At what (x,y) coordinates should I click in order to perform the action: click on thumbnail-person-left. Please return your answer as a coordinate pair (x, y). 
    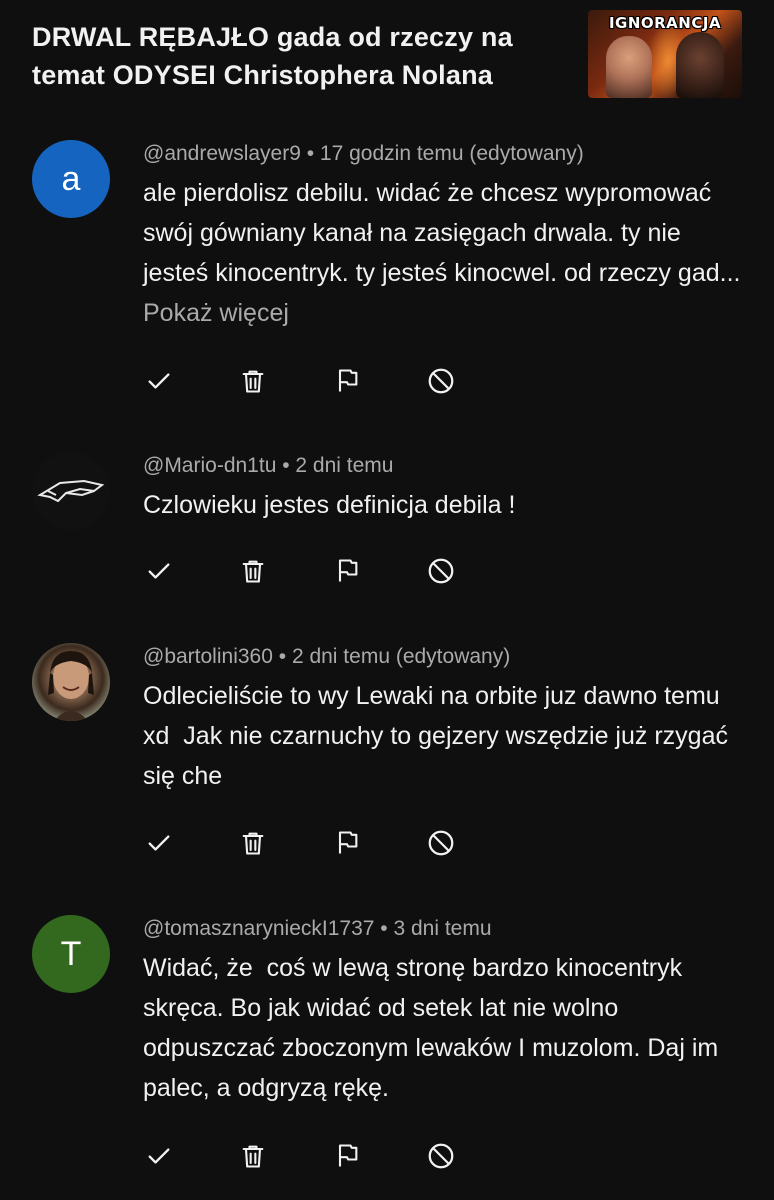
    Looking at the image, I should click on (629, 67).